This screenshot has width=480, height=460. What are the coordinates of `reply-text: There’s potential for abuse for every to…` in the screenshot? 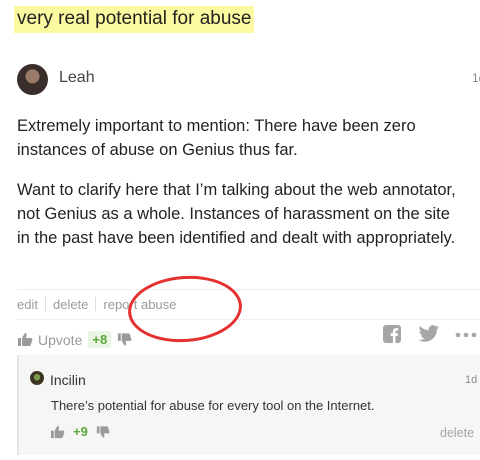 It's located at (213, 405).